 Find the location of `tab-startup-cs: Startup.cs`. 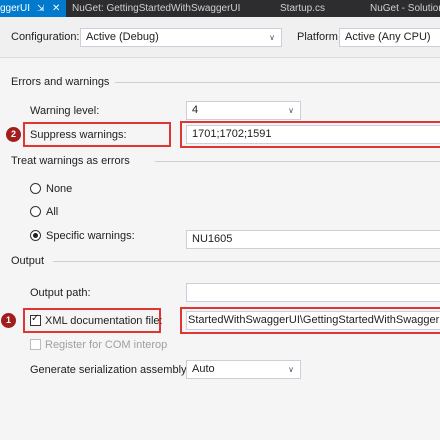

tab-startup-cs: Startup.cs is located at coordinates (315, 8).